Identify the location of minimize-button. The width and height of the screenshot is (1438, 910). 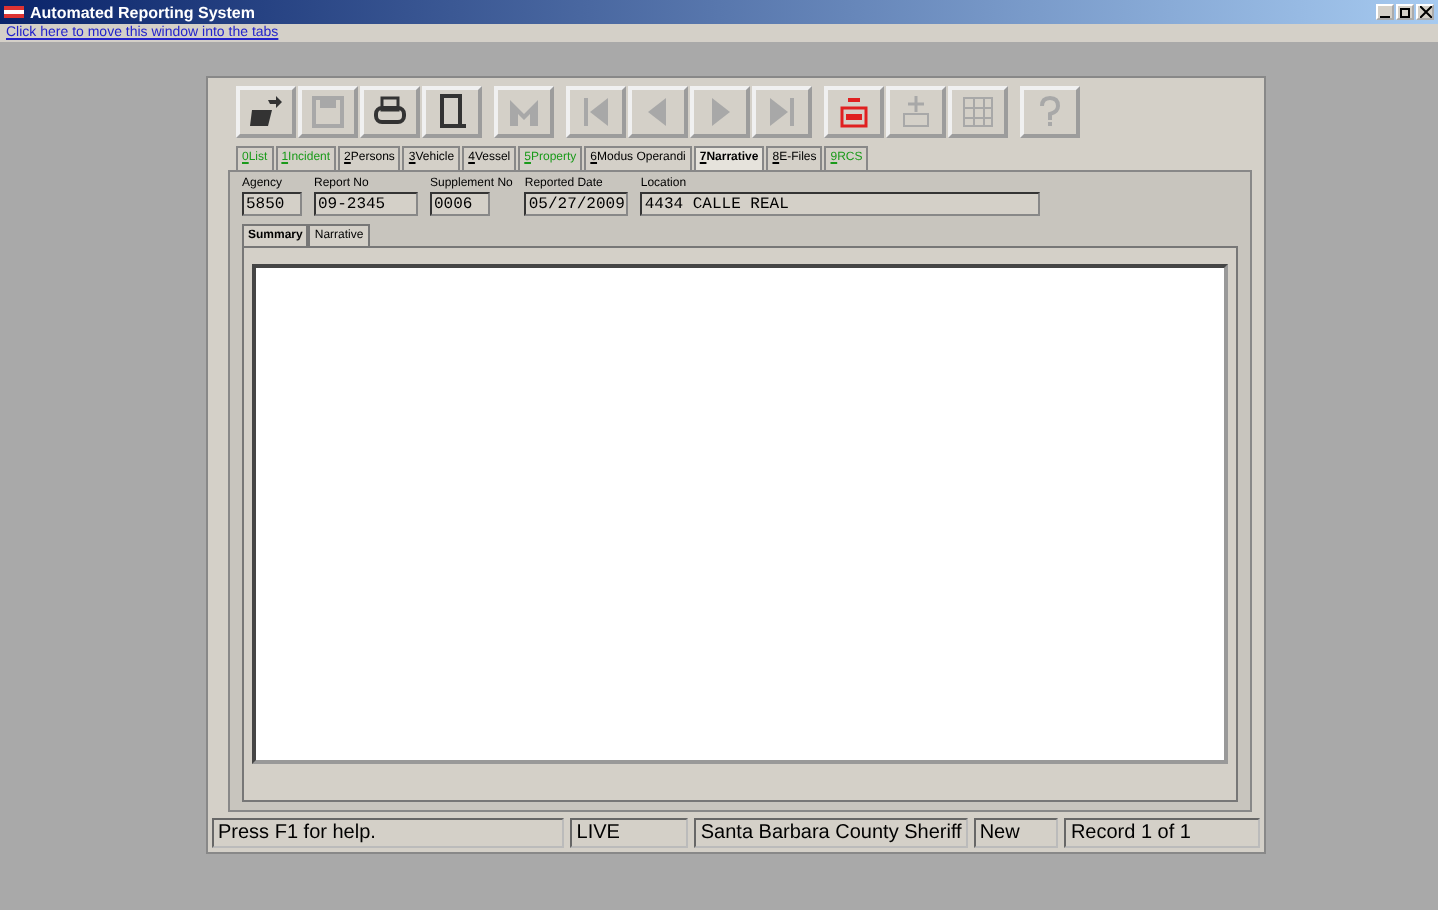
(1385, 12).